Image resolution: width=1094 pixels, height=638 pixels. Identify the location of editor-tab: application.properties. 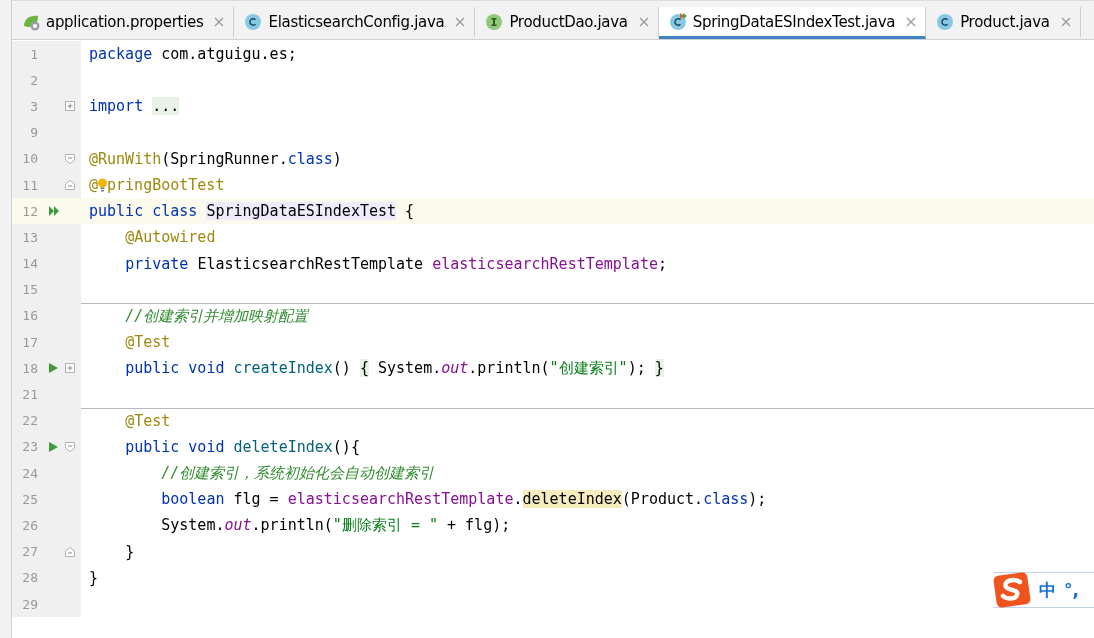
(123, 23).